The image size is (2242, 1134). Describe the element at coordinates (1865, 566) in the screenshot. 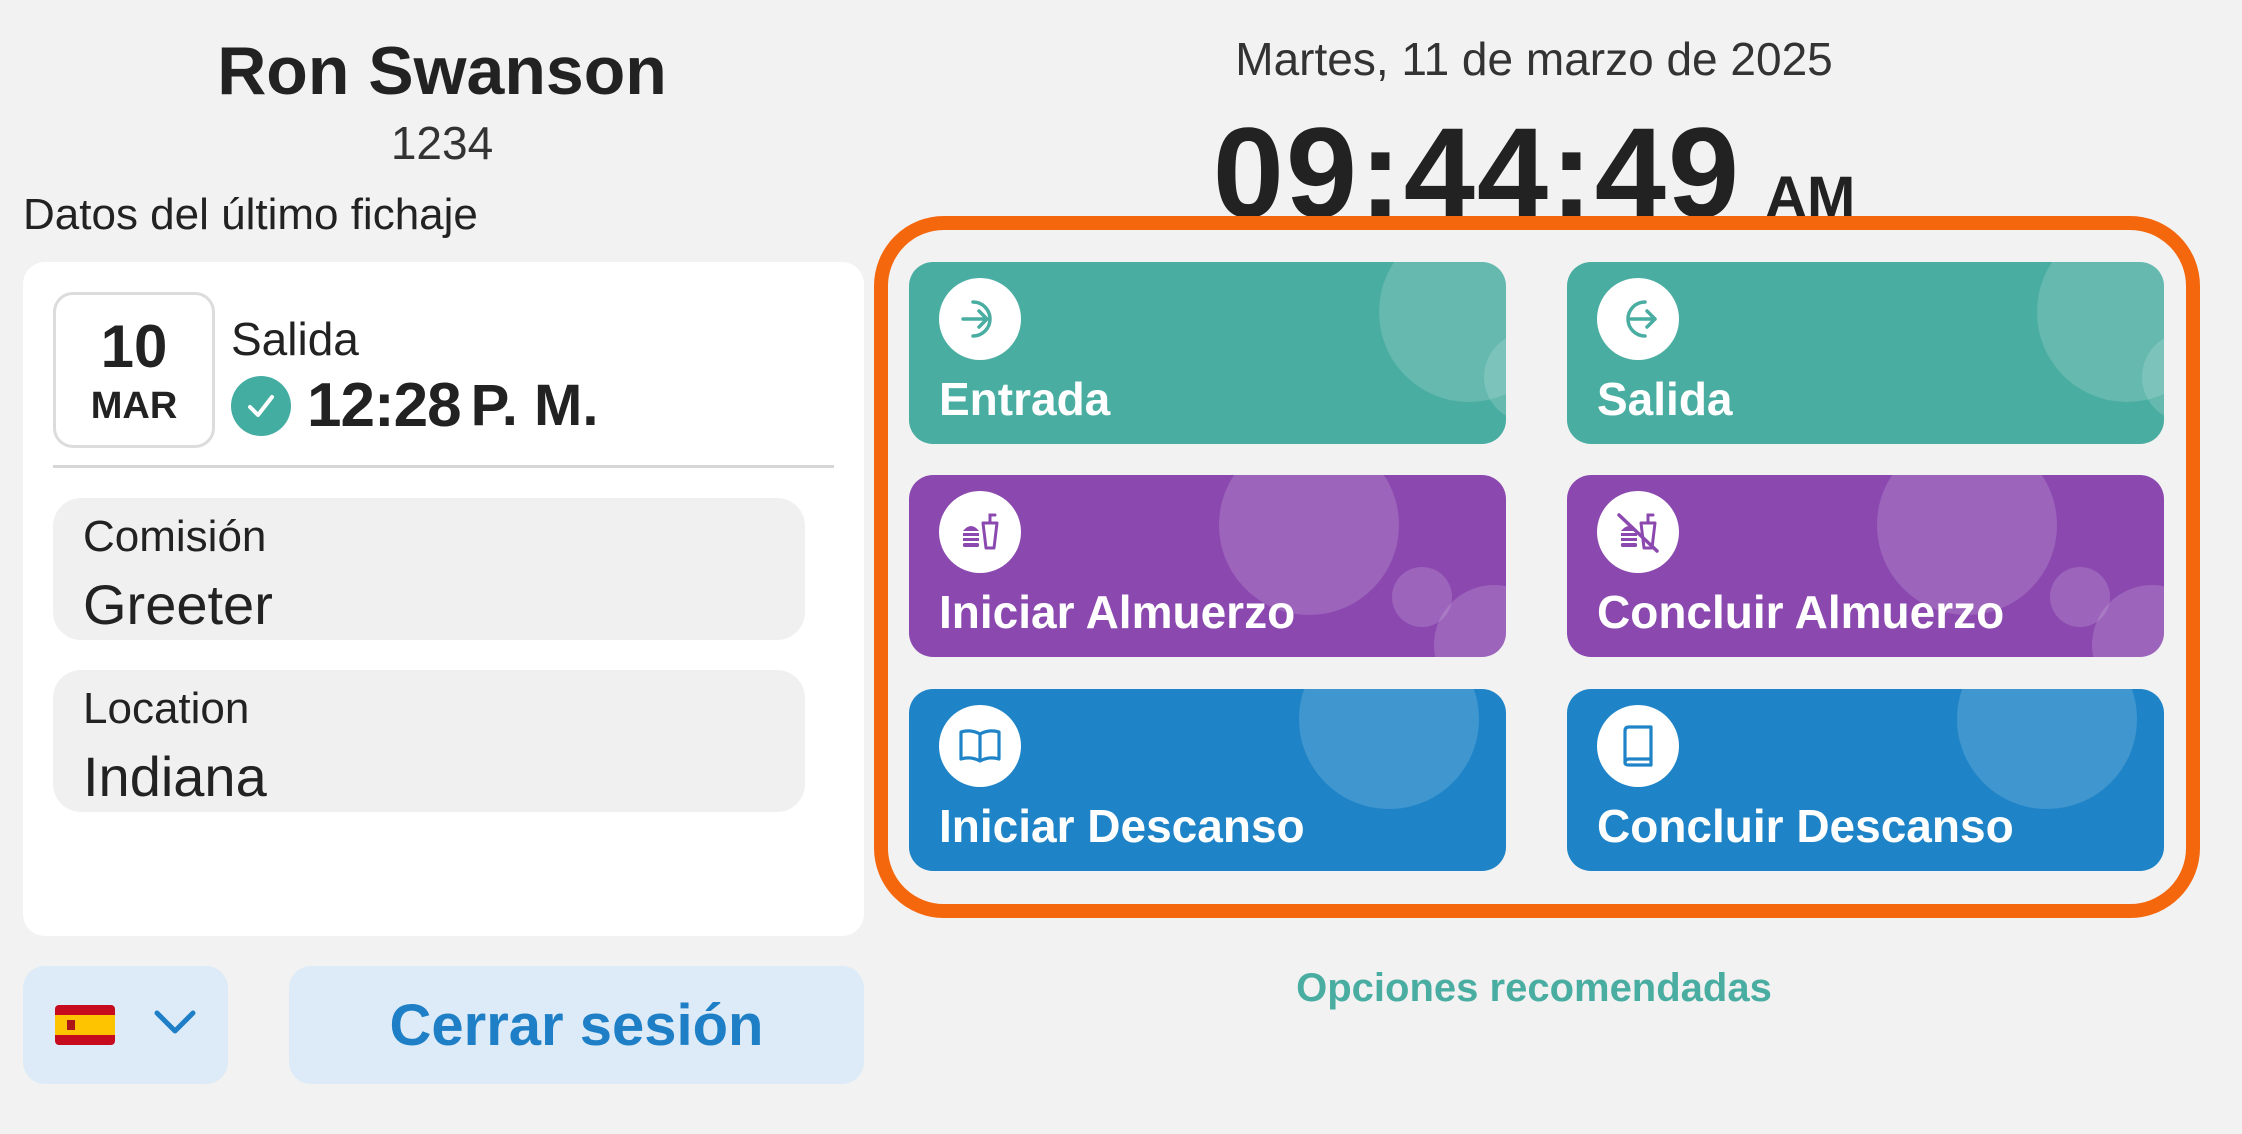

I see `end-lunch-button: Concluir Almuerzo` at that location.